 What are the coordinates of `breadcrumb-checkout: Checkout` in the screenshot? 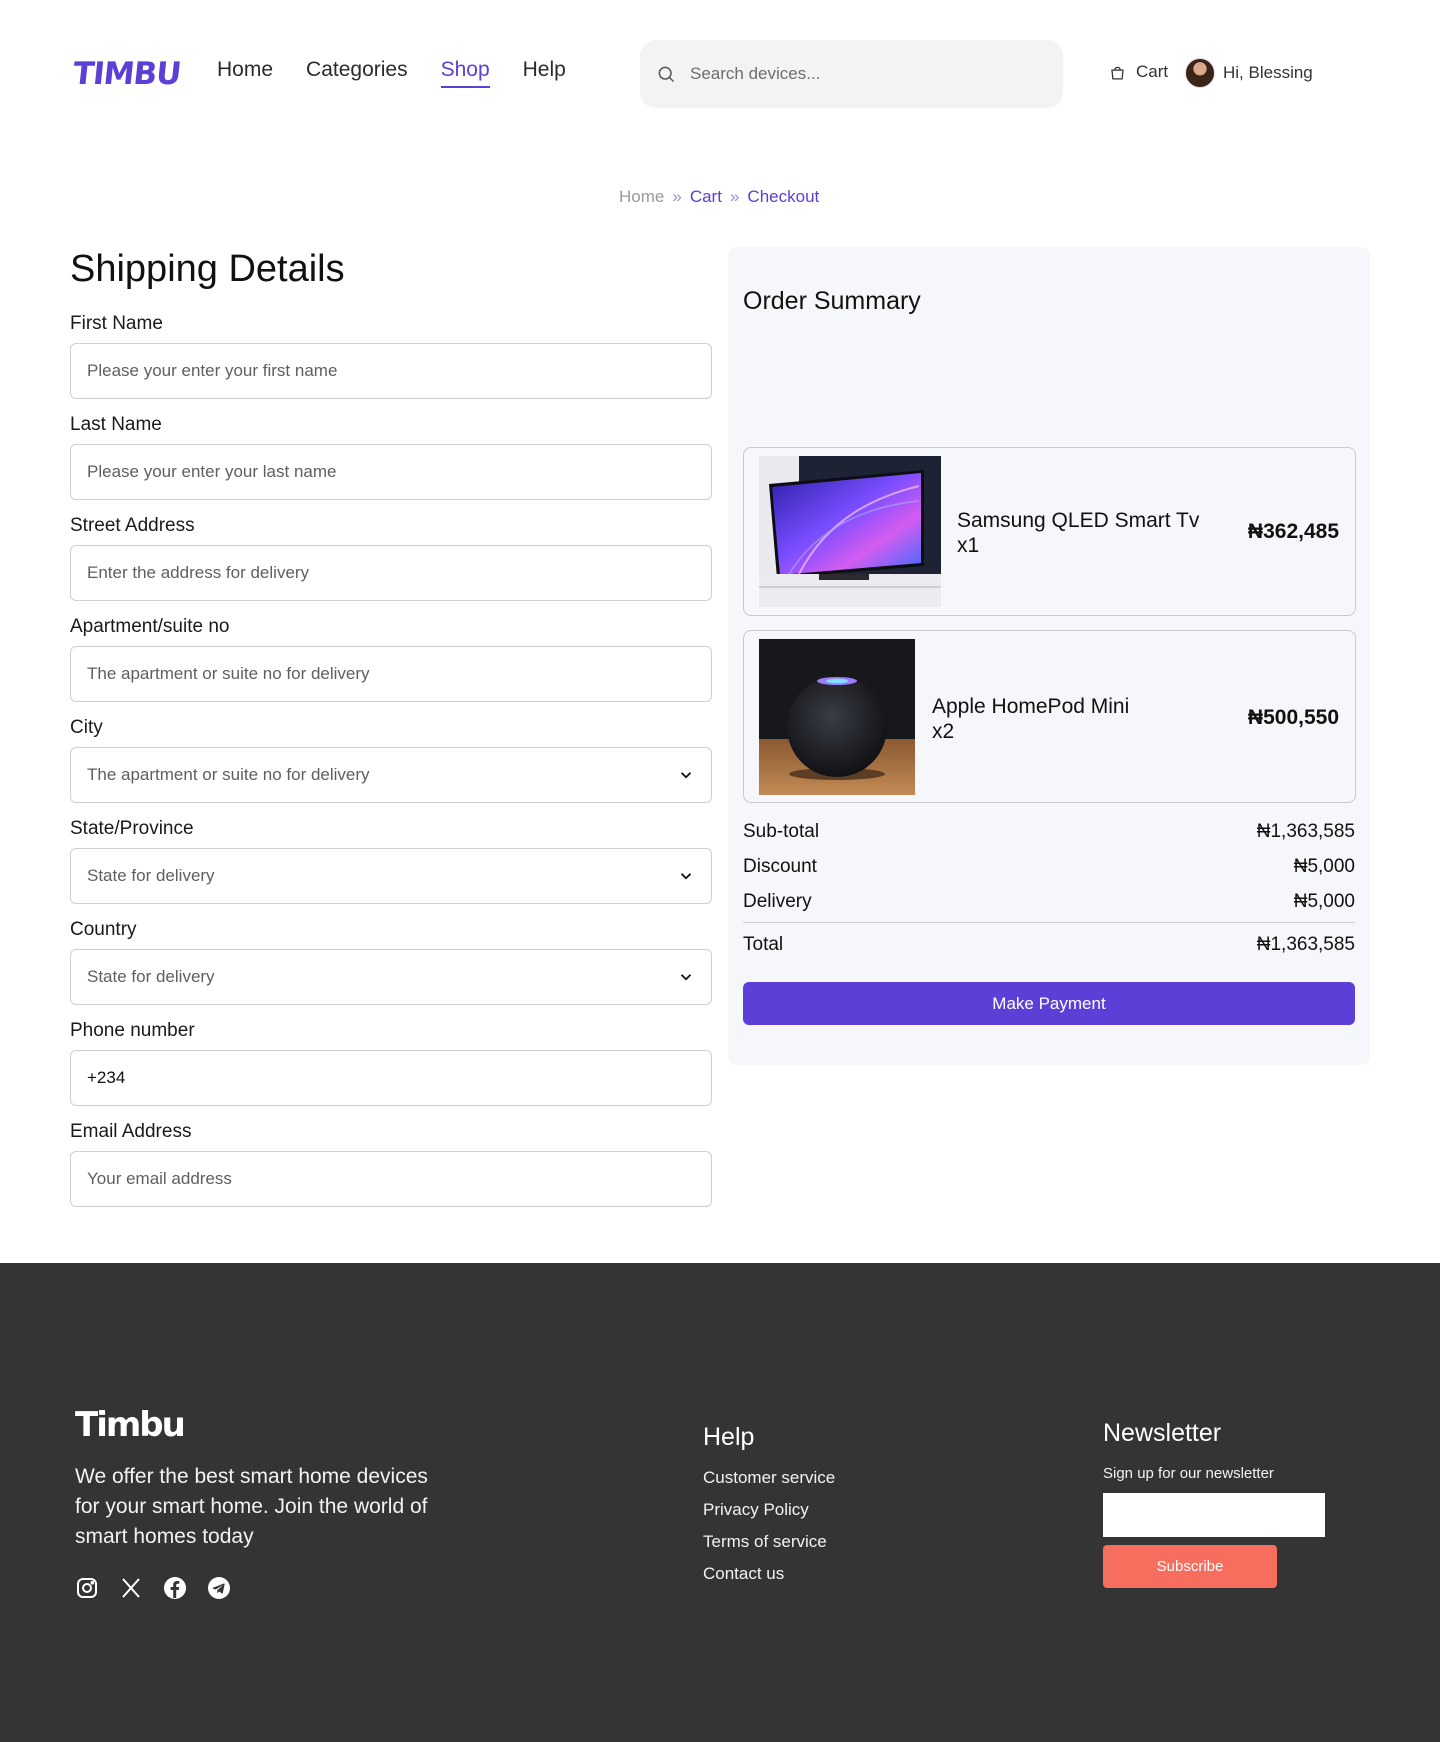 It's located at (783, 196).